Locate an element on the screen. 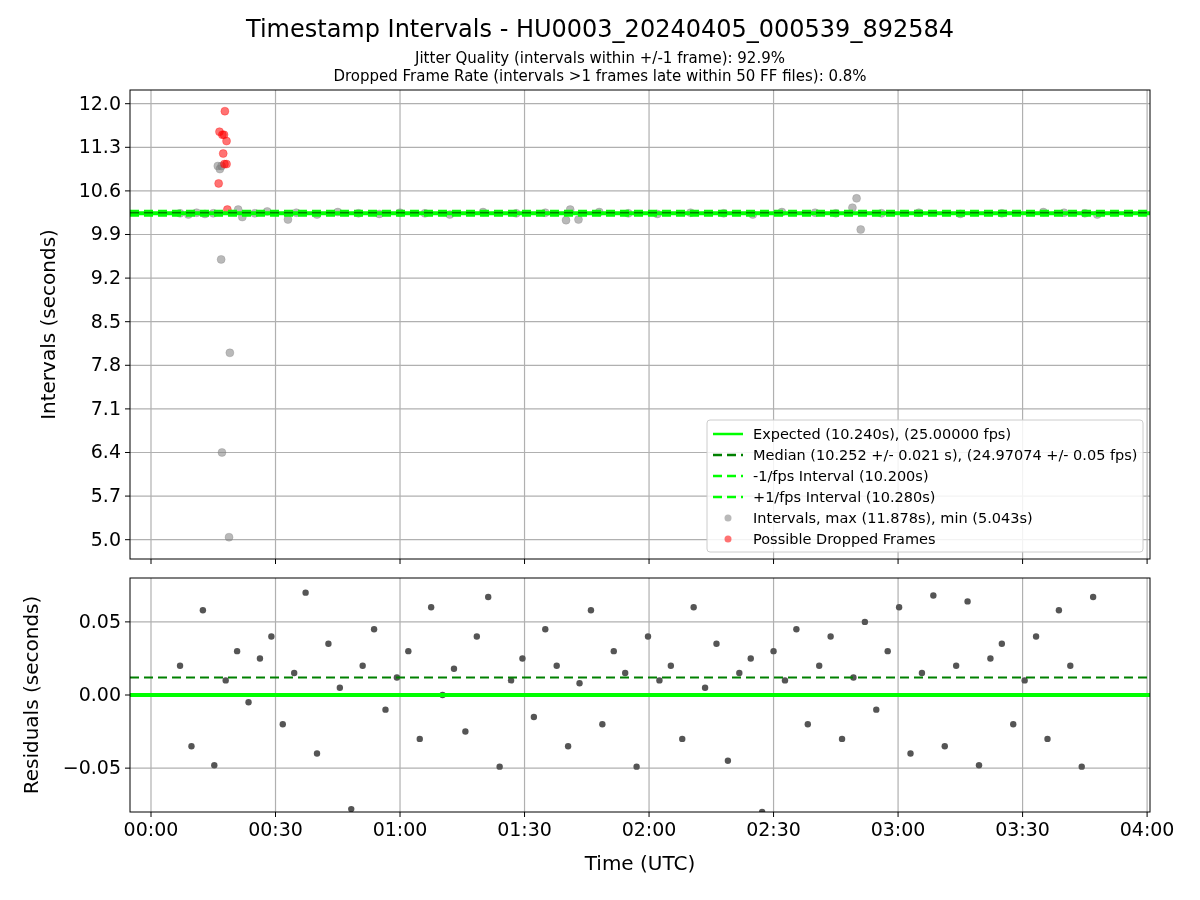  chart-title: Timestamp Intervals - HU0003_20240405_000539_892584 is located at coordinates (600, 29).